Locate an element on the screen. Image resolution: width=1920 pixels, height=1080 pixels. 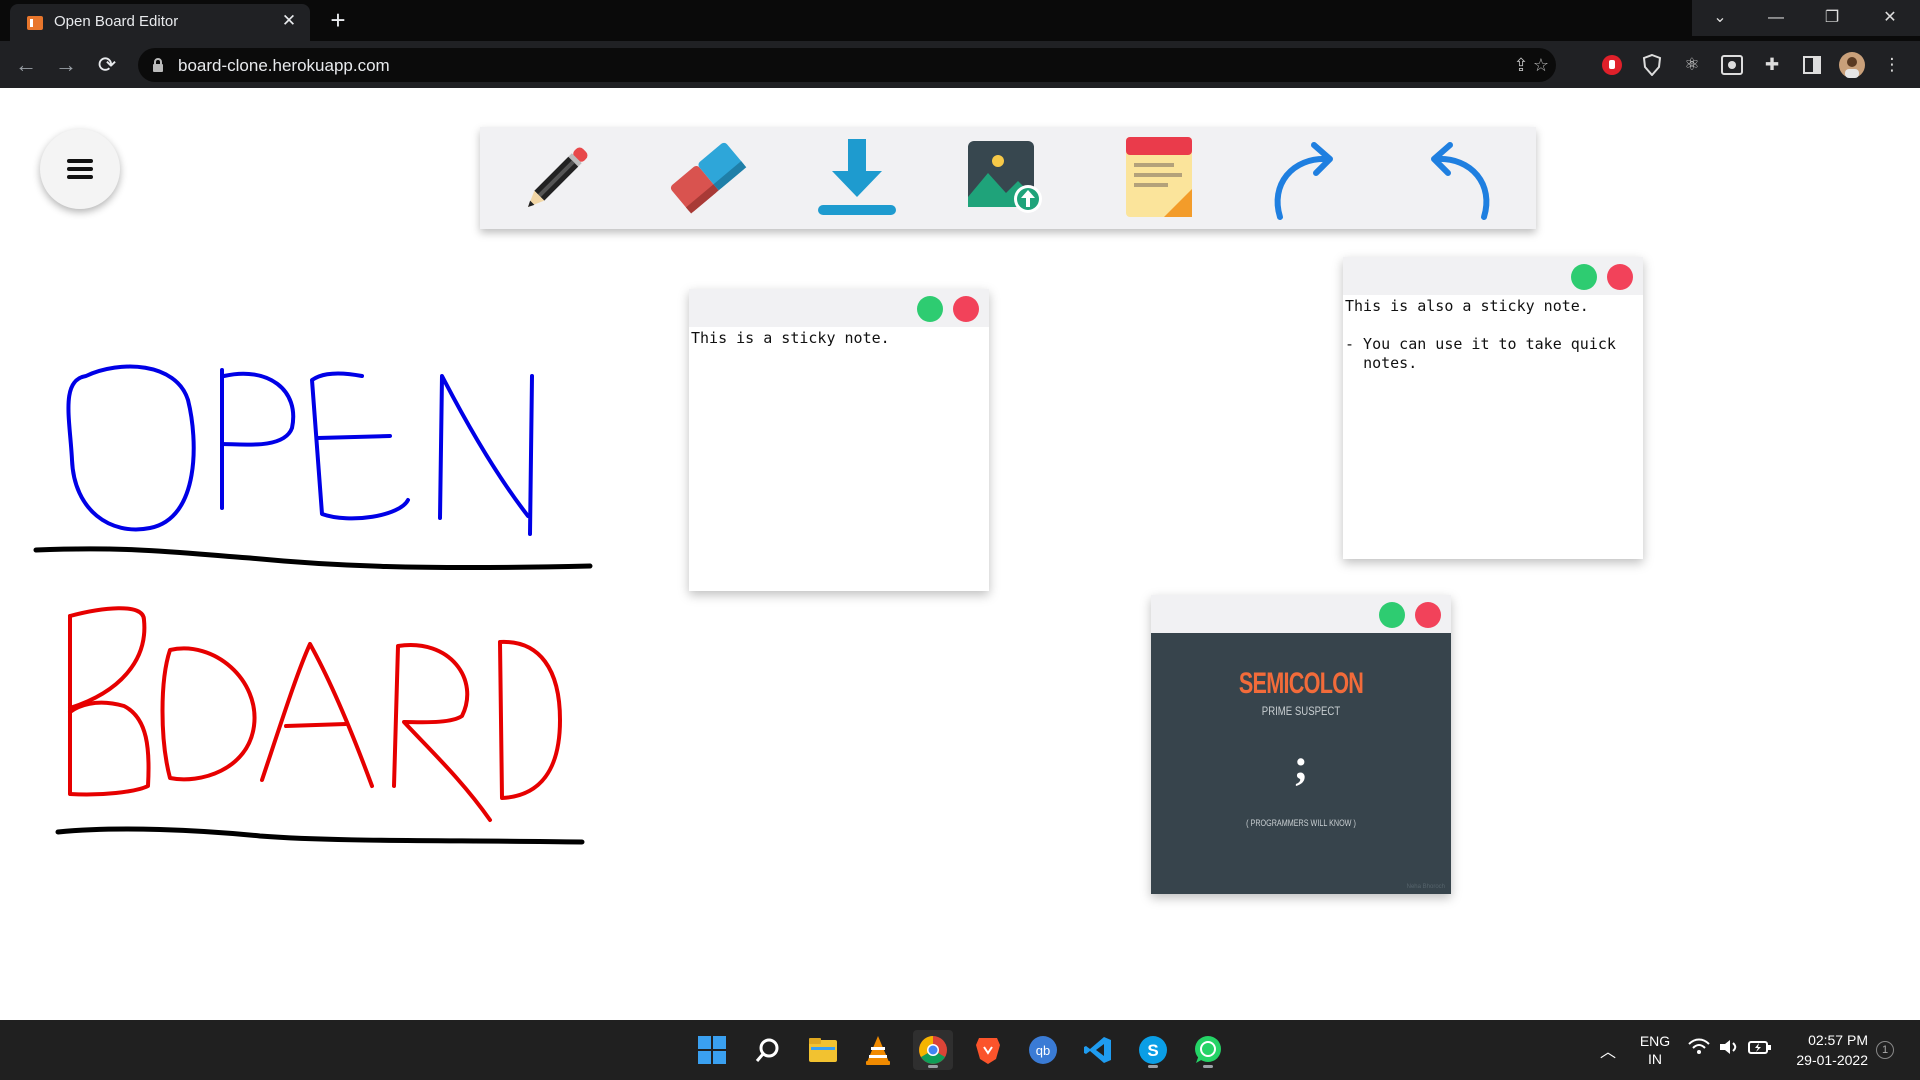
clock-time: 02:57 PM is located at coordinates (1838, 1040).